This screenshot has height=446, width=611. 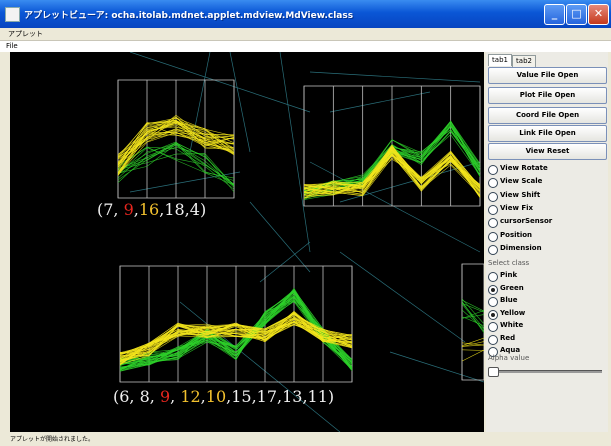 I want to click on applet-viewer-icon, so click(x=12, y=14).